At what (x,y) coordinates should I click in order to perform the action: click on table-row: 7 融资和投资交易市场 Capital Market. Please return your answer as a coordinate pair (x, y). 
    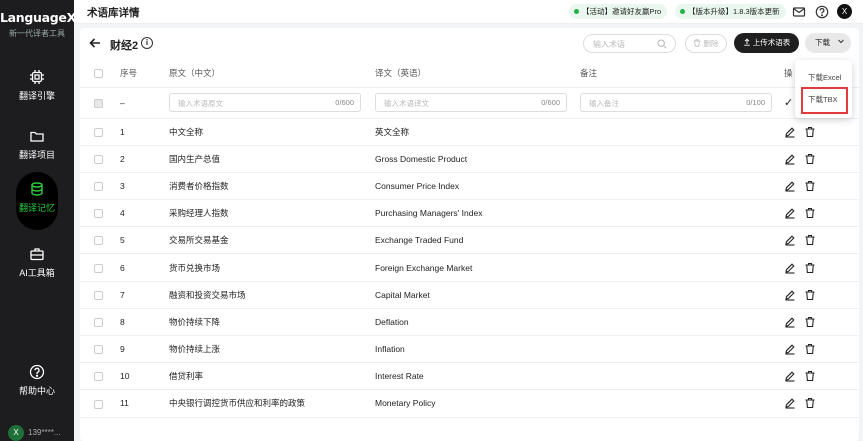
    Looking at the image, I should click on (469, 295).